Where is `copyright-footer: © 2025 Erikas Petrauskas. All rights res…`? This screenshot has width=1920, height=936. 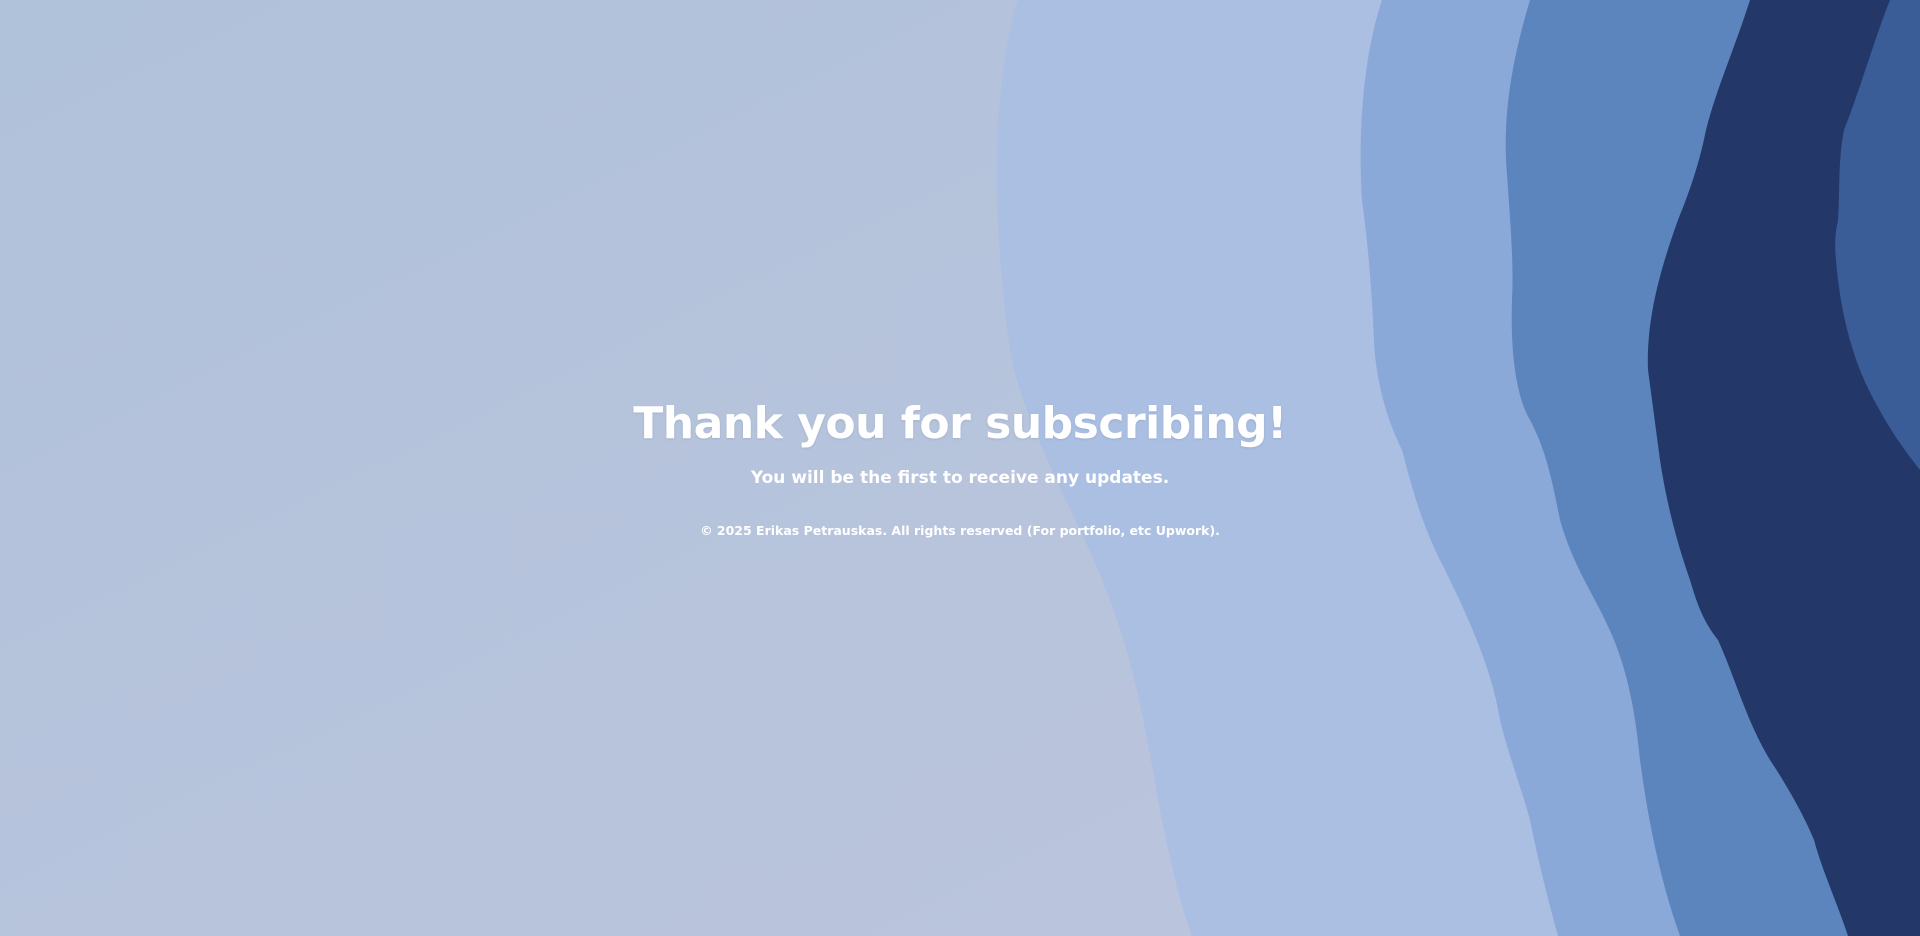 copyright-footer: © 2025 Erikas Petrauskas. All rights res… is located at coordinates (960, 530).